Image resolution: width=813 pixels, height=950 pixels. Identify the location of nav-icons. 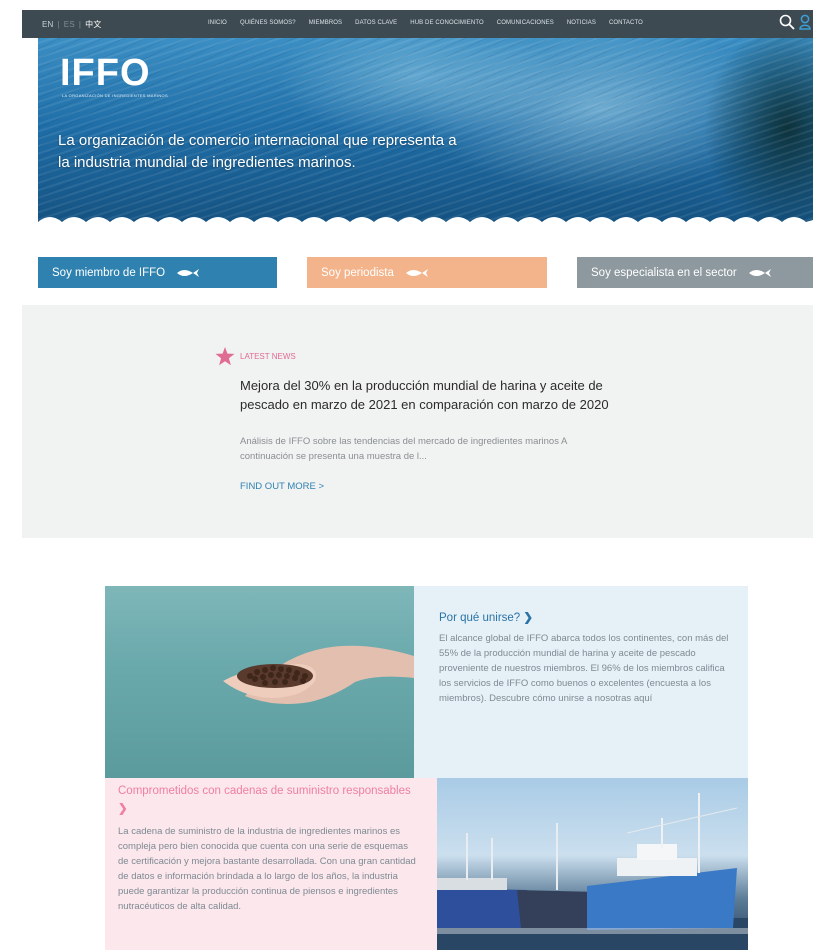
(795, 22).